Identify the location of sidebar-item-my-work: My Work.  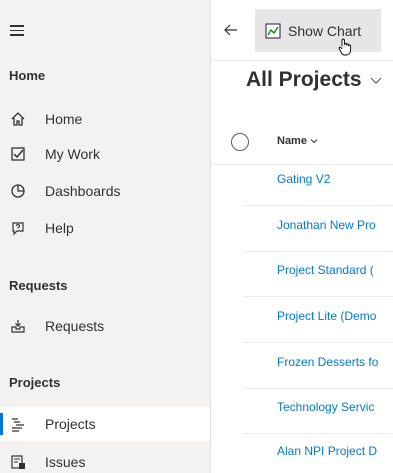
(105, 154).